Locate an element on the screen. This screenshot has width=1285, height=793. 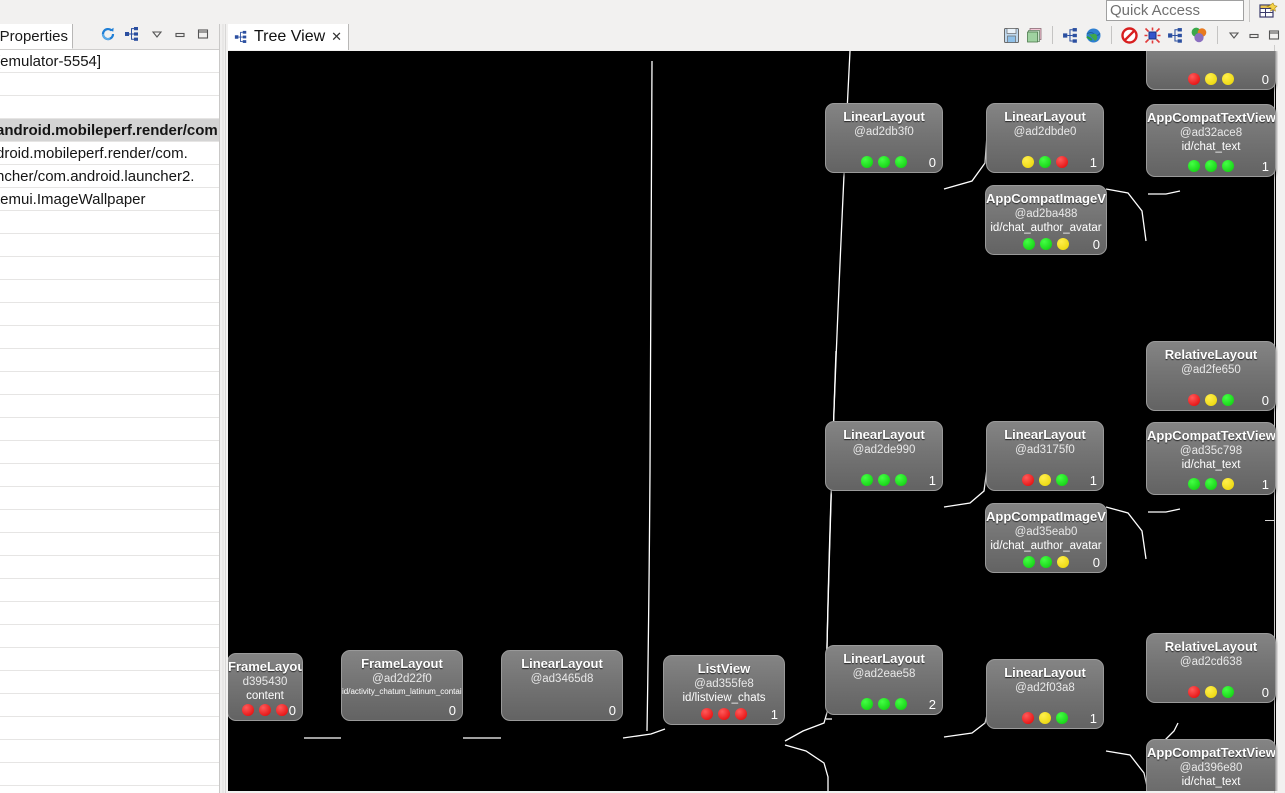
tree-node: FrameLayout d395430 content 0 is located at coordinates (265, 687).